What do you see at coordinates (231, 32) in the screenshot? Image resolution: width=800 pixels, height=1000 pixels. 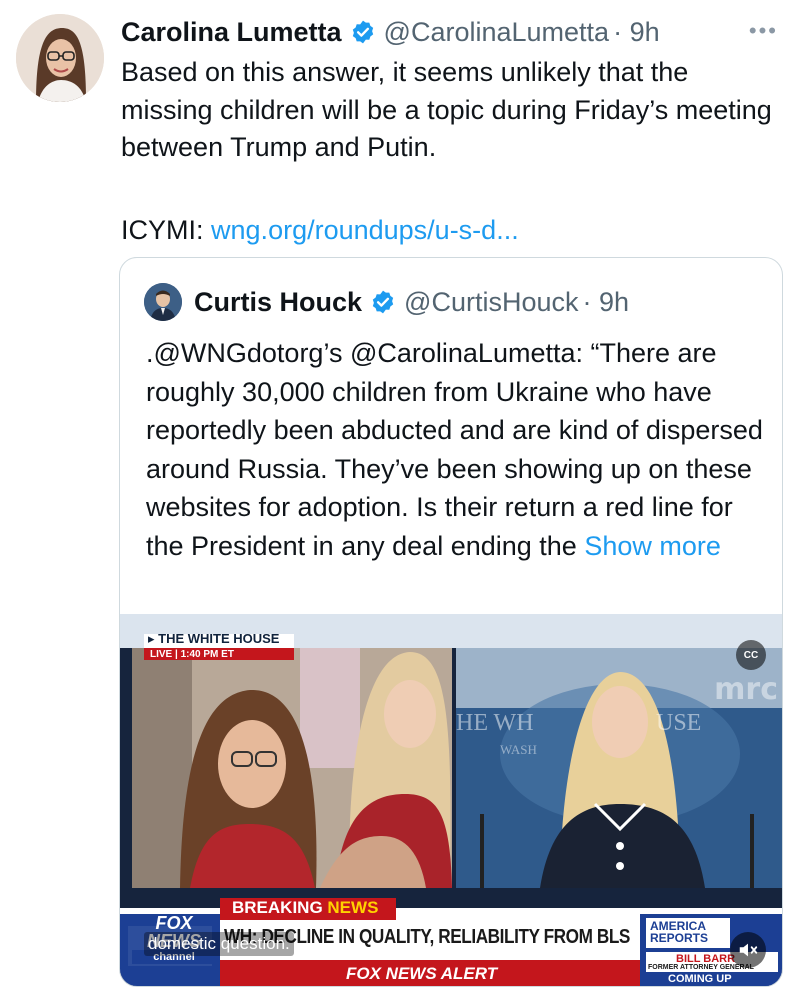 I see `author-name: Carolina Lumetta` at bounding box center [231, 32].